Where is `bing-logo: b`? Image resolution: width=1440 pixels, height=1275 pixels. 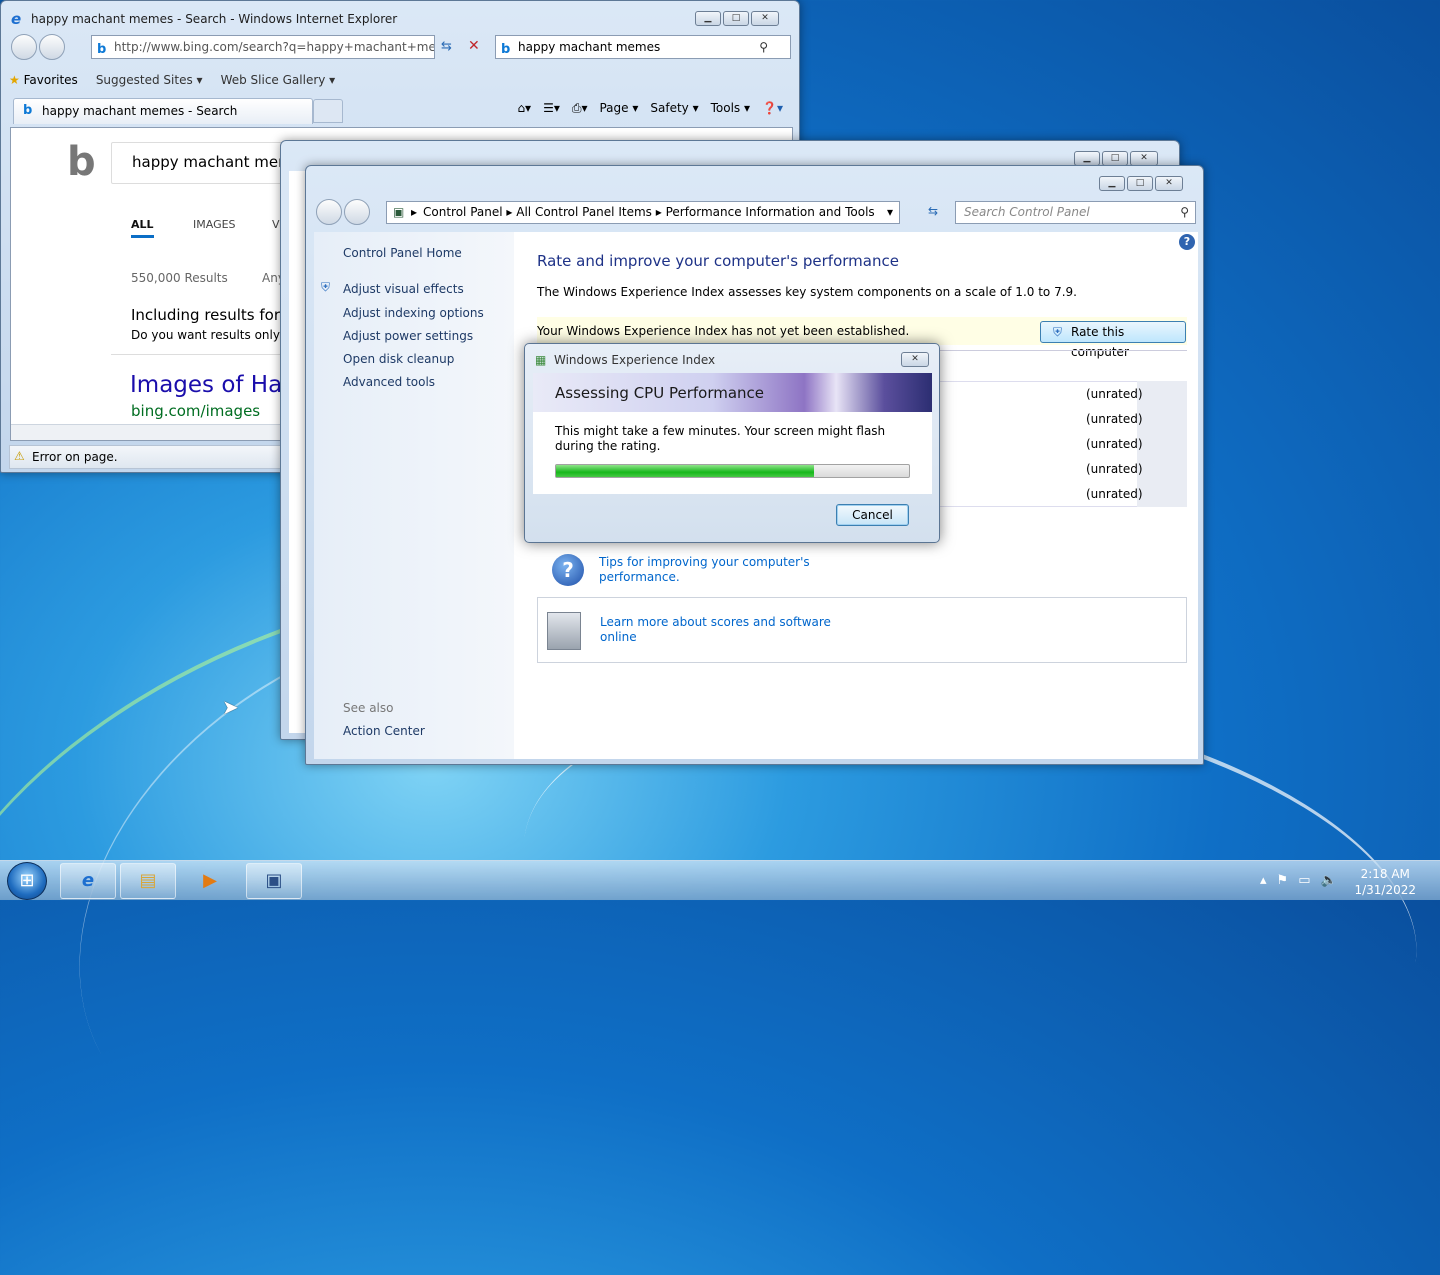
bing-logo: b is located at coordinates (81, 162).